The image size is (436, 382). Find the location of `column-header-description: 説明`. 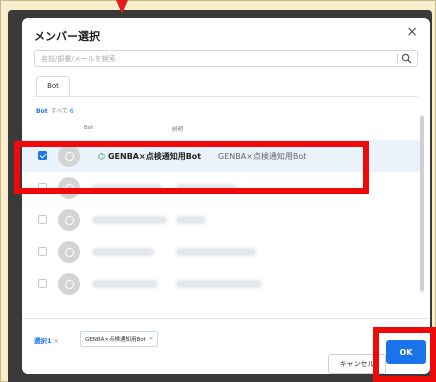

column-header-description: 説明 is located at coordinates (178, 130).